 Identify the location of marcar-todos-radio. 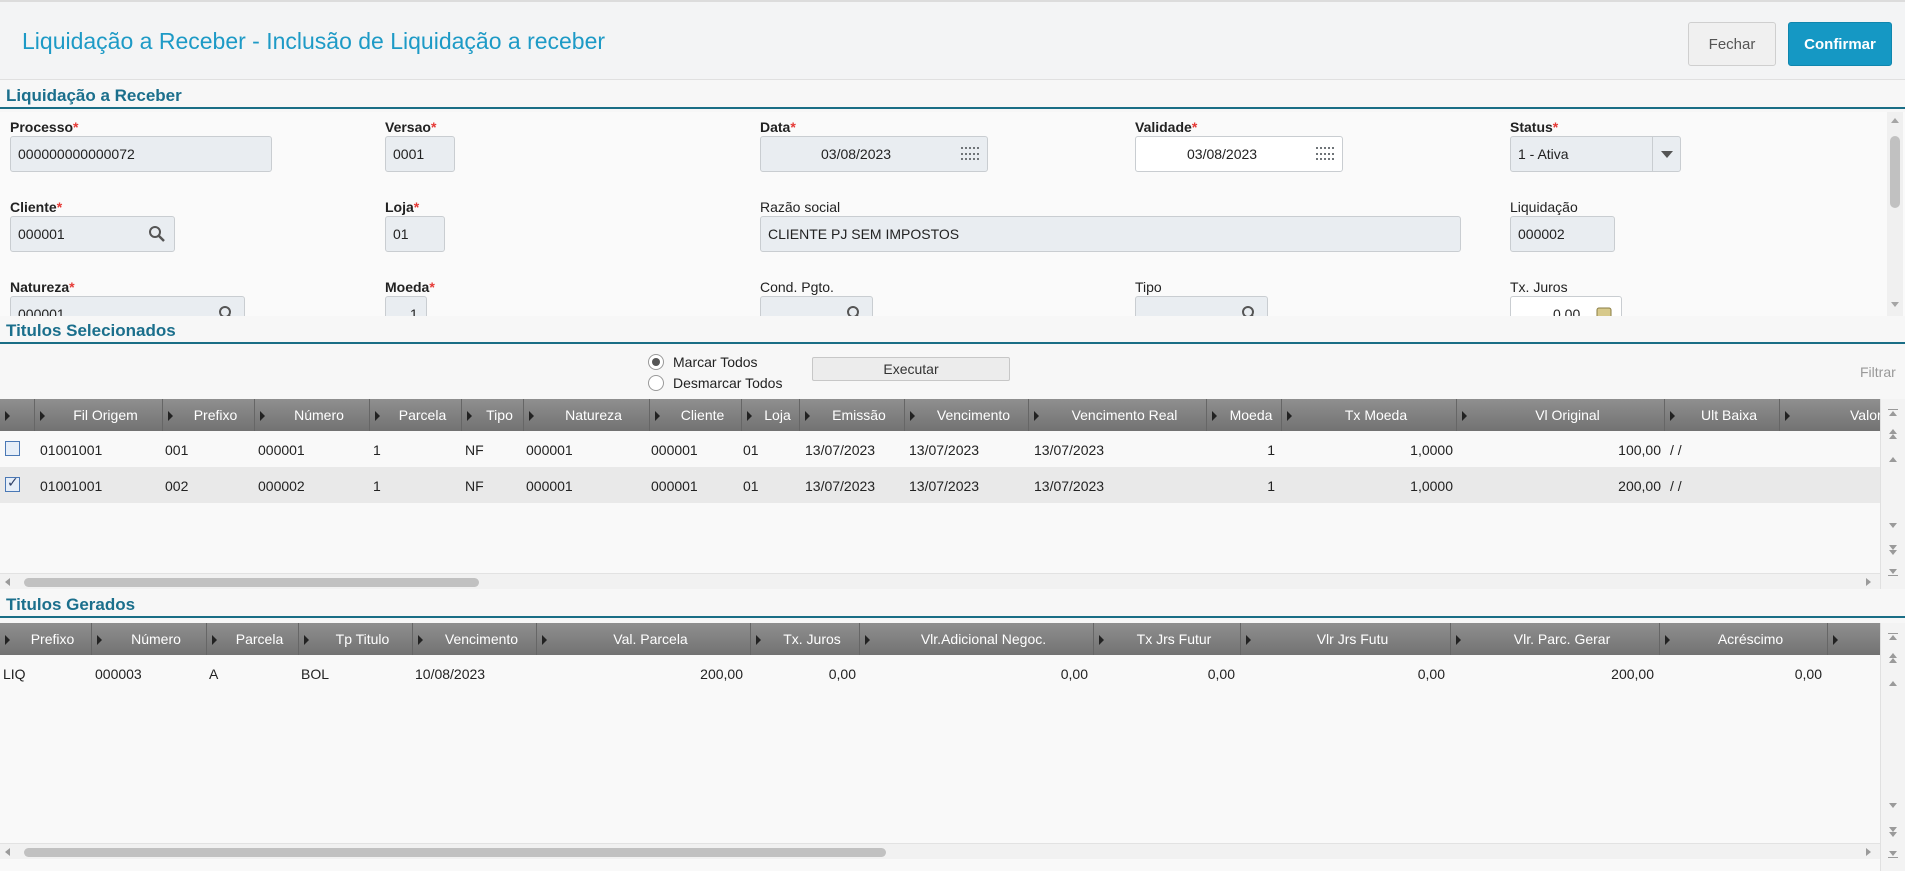
(656, 362).